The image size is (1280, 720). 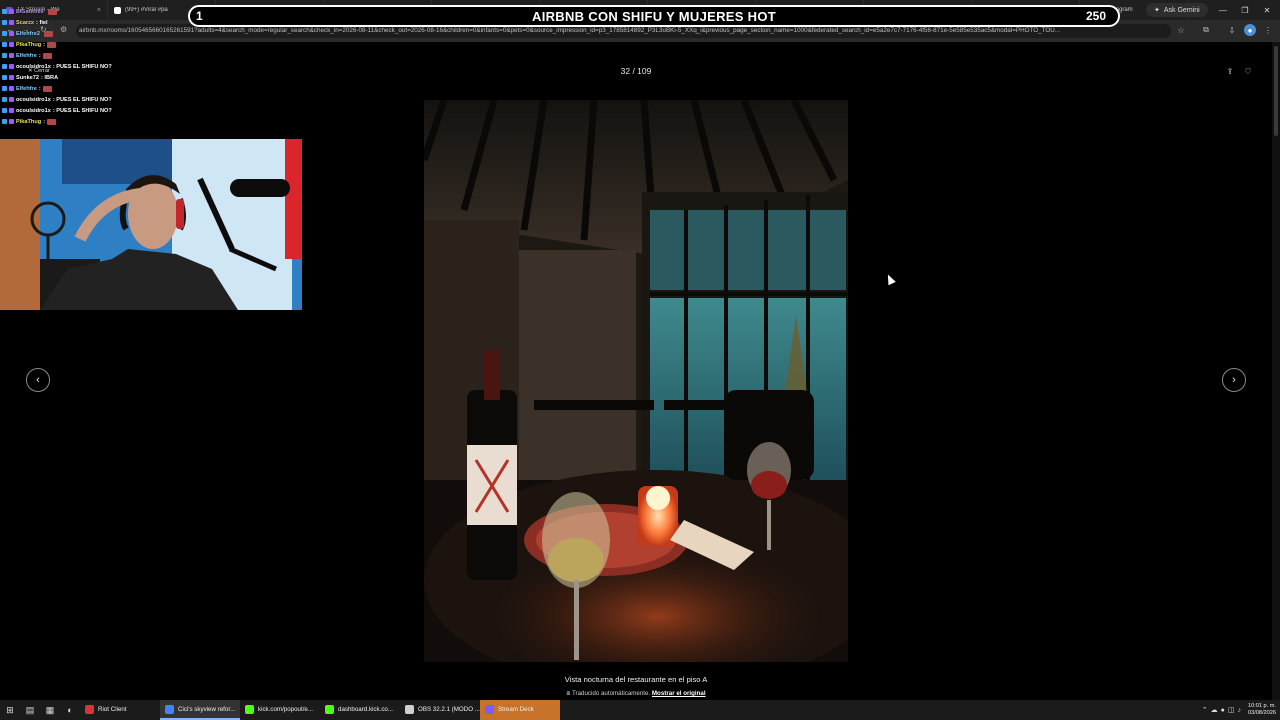 What do you see at coordinates (1181, 30) in the screenshot?
I see `bookmark-star-icon: ☆` at bounding box center [1181, 30].